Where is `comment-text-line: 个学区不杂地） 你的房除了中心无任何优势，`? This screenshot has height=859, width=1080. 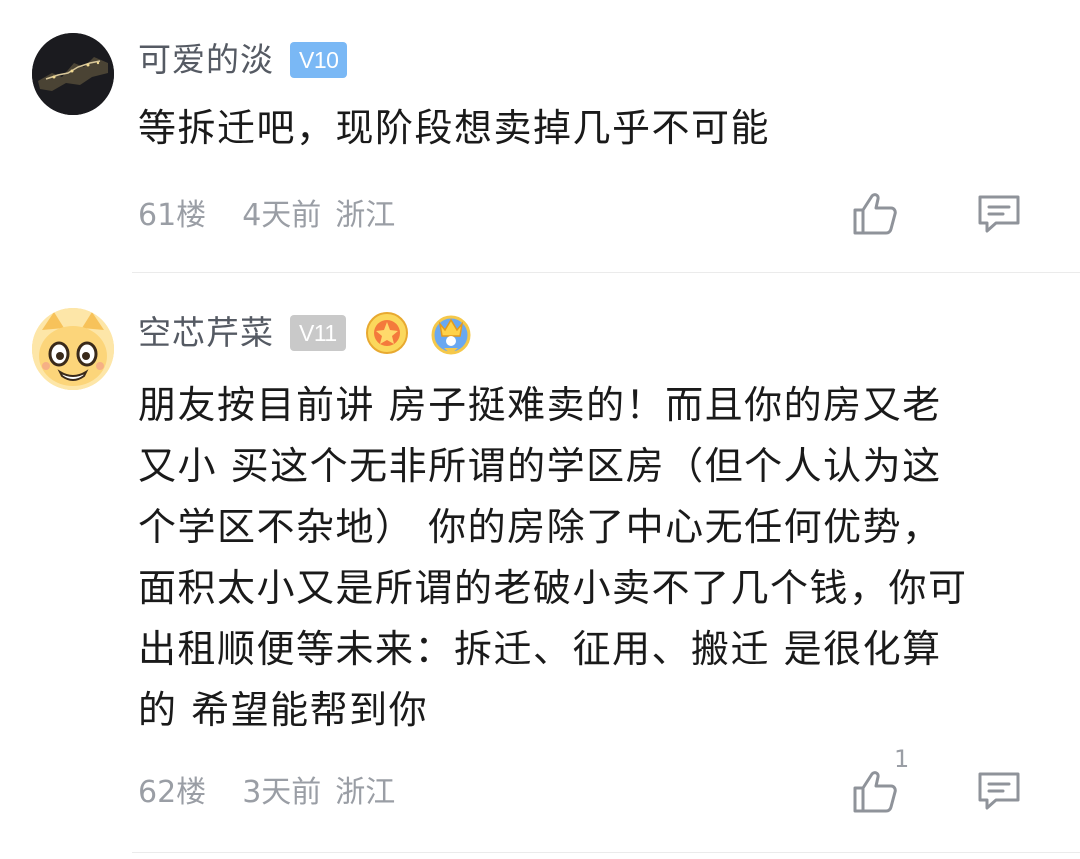
comment-text-line: 个学区不杂地） 你的房除了中心无任何优势， is located at coordinates (540, 527).